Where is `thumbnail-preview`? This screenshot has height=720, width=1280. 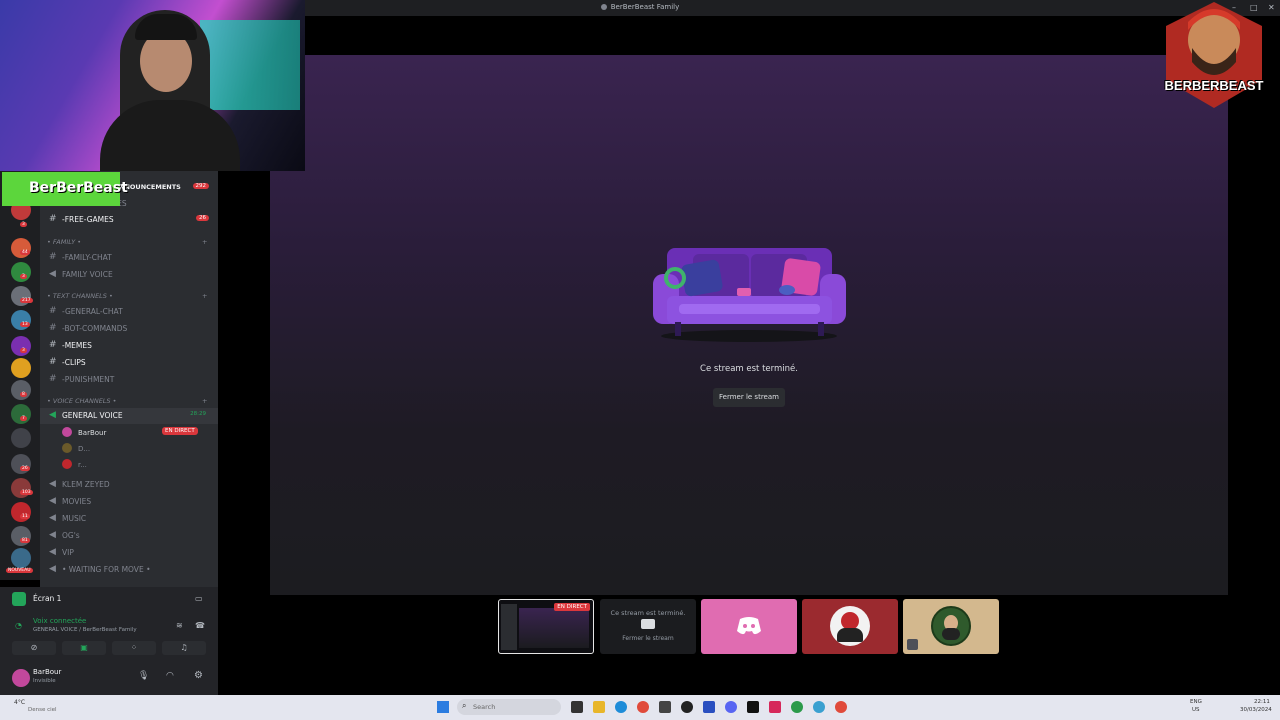 thumbnail-preview is located at coordinates (554, 628).